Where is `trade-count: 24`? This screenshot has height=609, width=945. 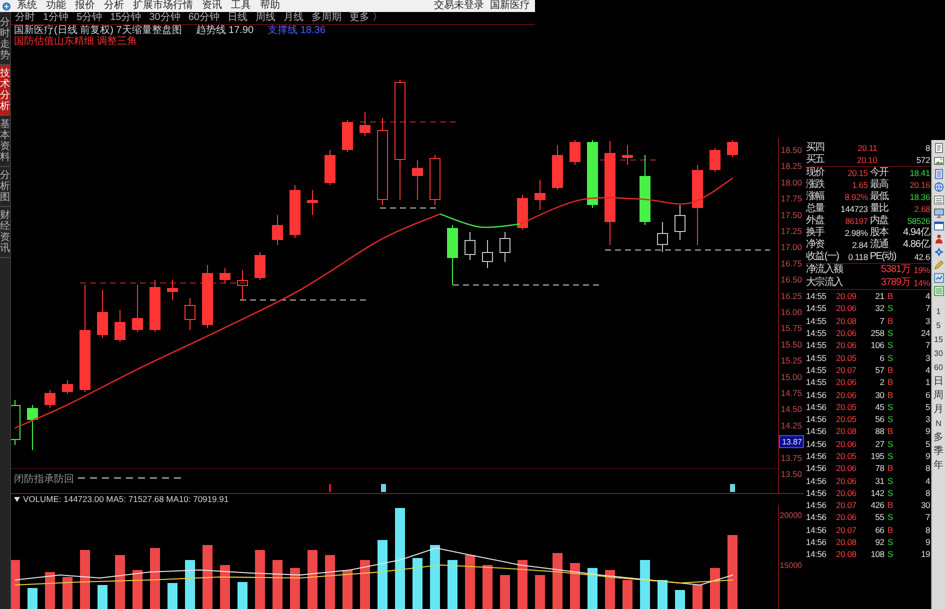
trade-count: 24 is located at coordinates (925, 333).